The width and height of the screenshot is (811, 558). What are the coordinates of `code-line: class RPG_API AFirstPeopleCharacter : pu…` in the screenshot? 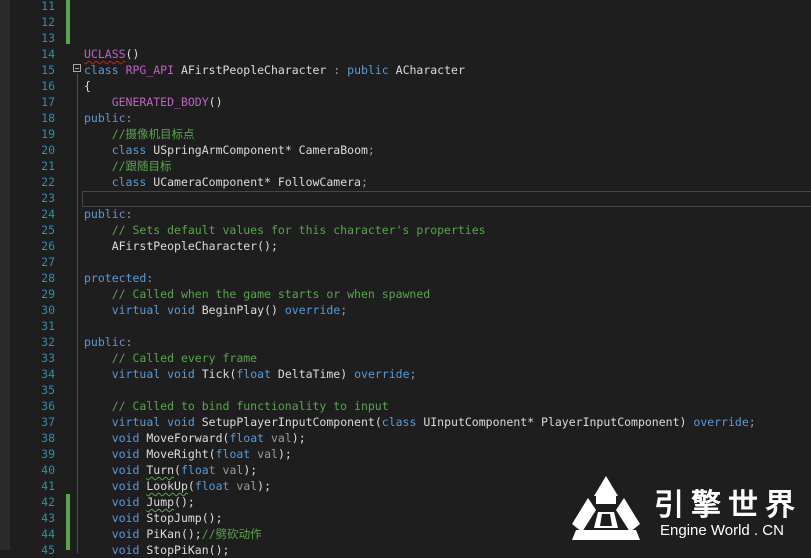 It's located at (274, 70).